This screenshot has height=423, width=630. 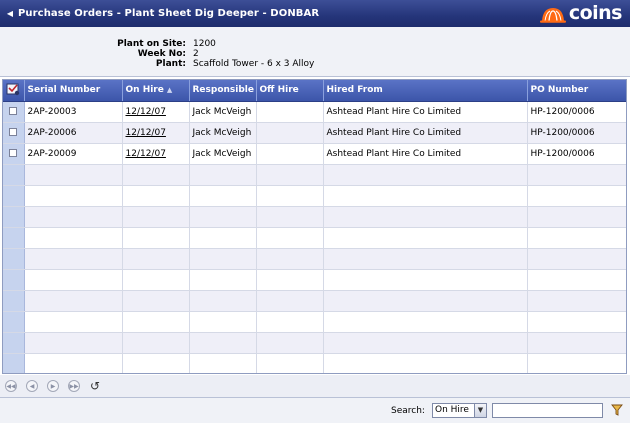 What do you see at coordinates (547, 410) in the screenshot?
I see `search-input` at bounding box center [547, 410].